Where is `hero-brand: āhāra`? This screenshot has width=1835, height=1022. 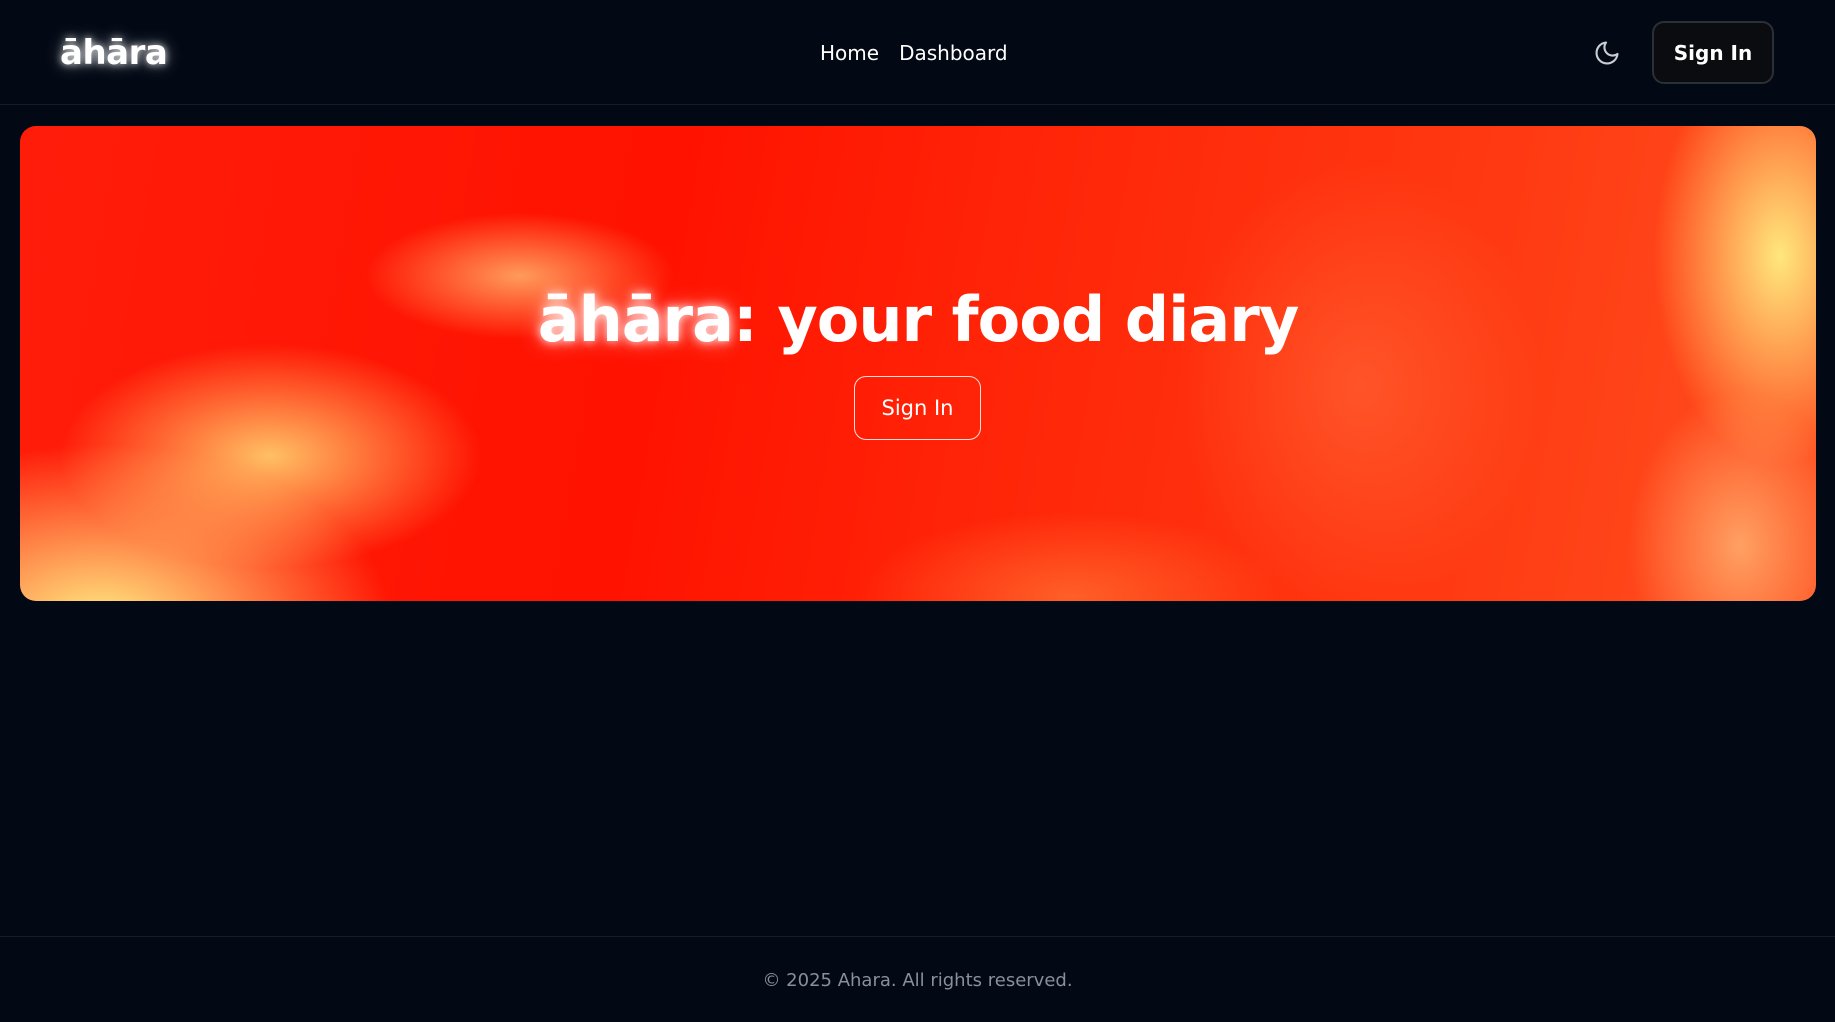 hero-brand: āhāra is located at coordinates (635, 319).